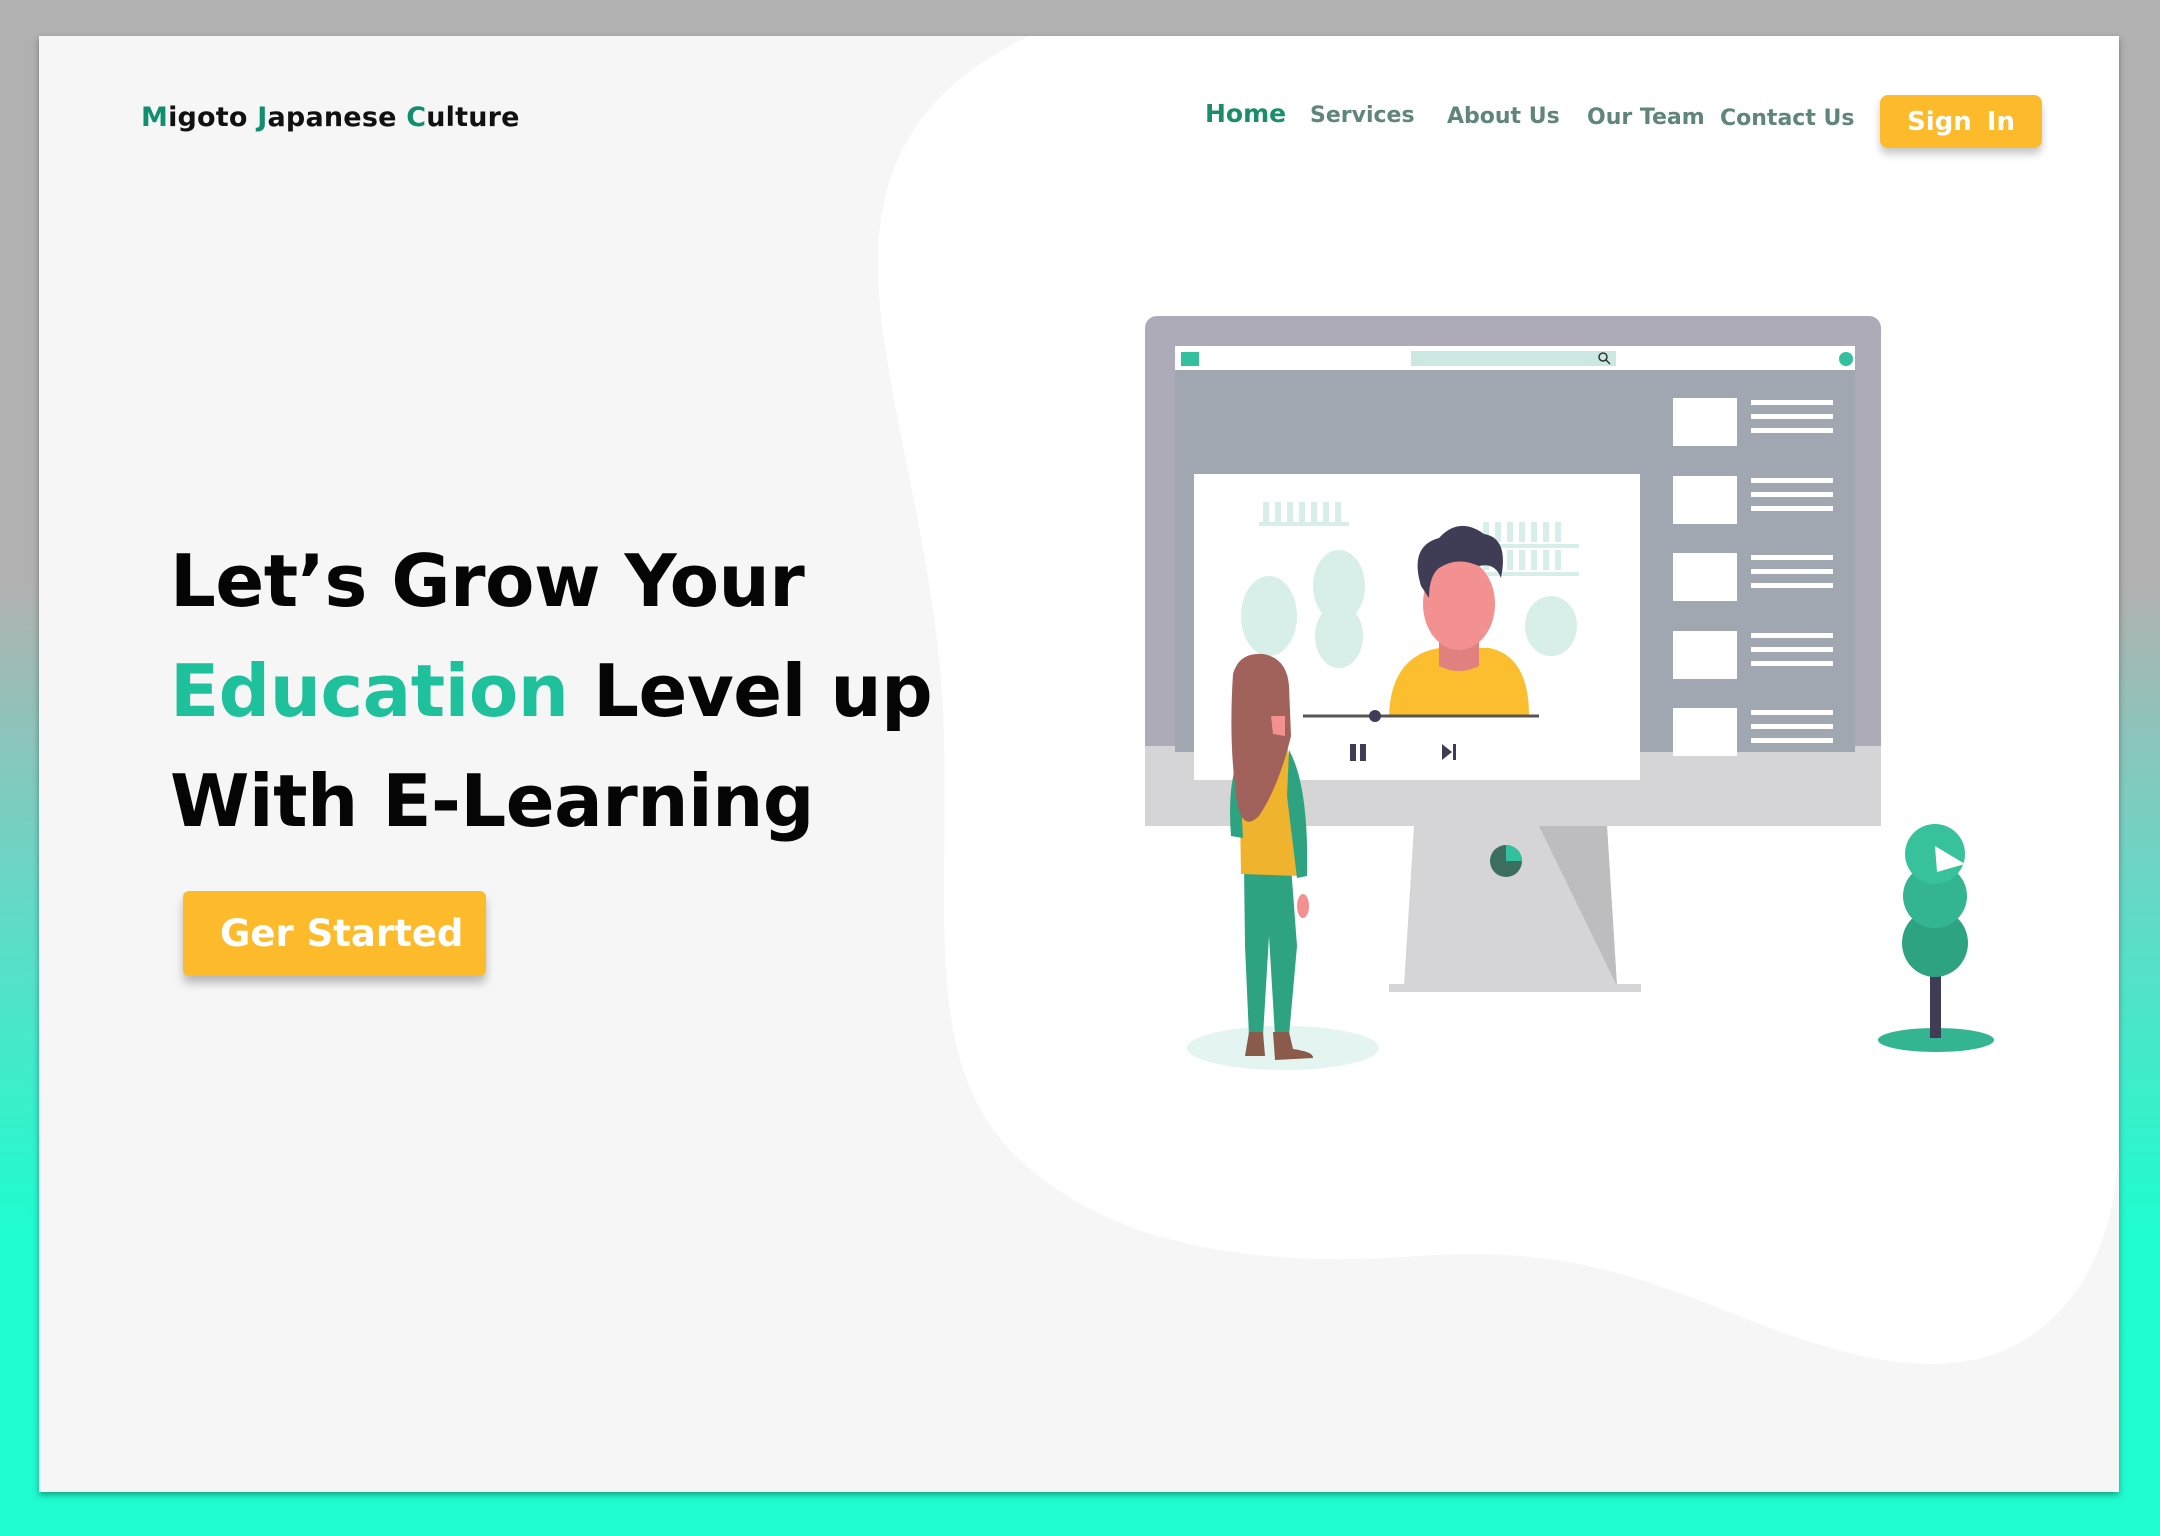 This screenshot has height=1536, width=2160. What do you see at coordinates (750, 691) in the screenshot?
I see `hero-line-2: Level up` at bounding box center [750, 691].